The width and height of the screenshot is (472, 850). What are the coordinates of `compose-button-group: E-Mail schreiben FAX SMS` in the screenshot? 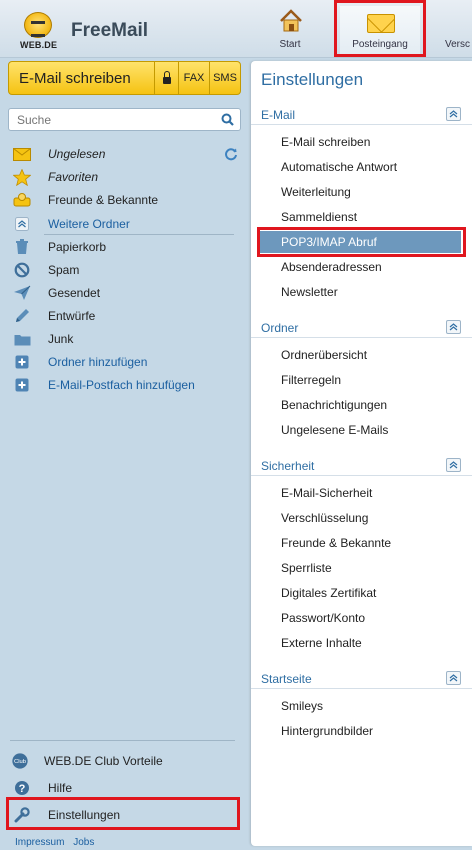 It's located at (124, 78).